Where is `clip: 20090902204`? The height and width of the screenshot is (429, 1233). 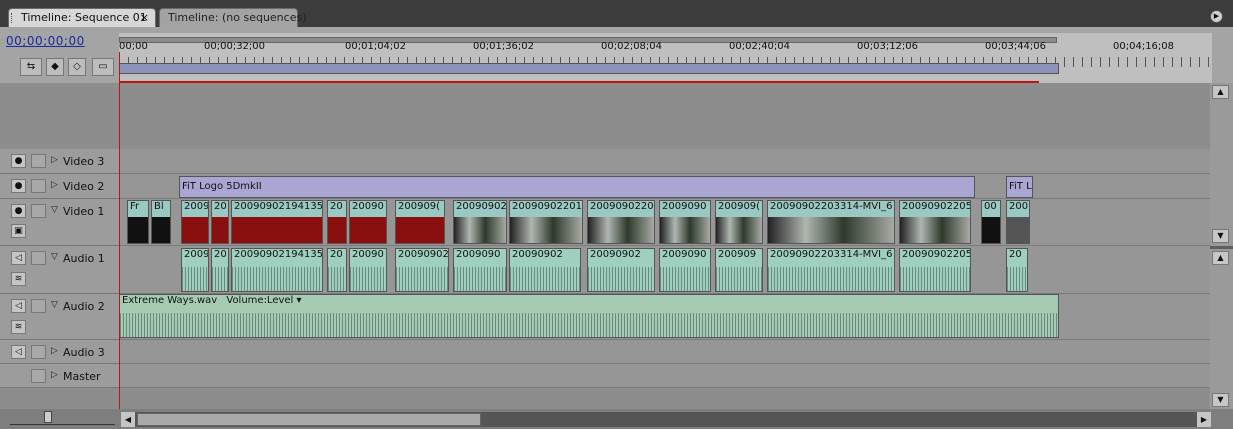
clip: 20090902204 is located at coordinates (621, 222).